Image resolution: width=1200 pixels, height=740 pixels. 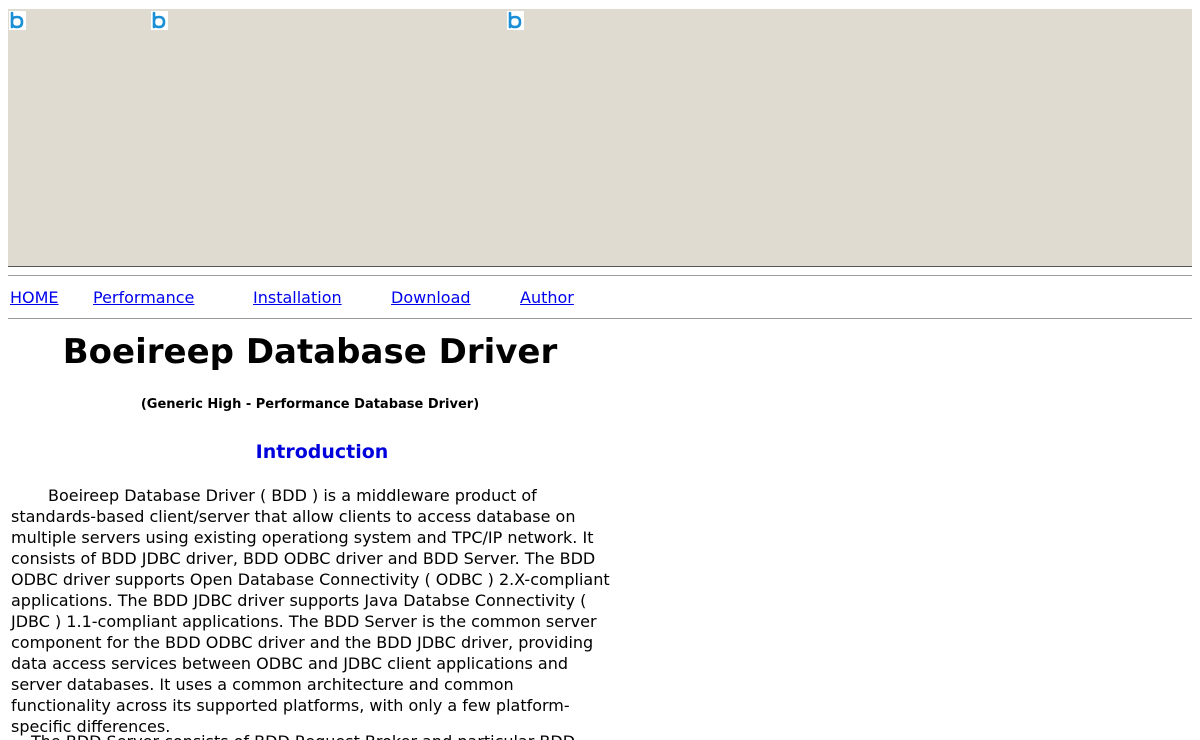 What do you see at coordinates (600, 275) in the screenshot?
I see `nav-divider-top` at bounding box center [600, 275].